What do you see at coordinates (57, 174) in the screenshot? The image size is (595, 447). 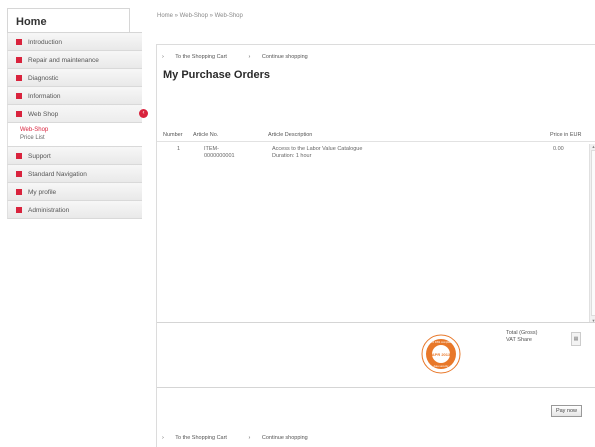 I see `sidebar-item-label: Standard Navigation` at bounding box center [57, 174].